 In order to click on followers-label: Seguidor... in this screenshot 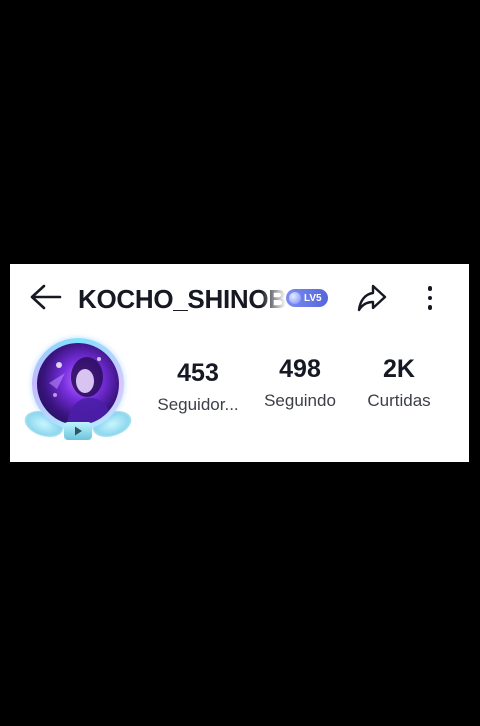, I will do `click(198, 404)`.